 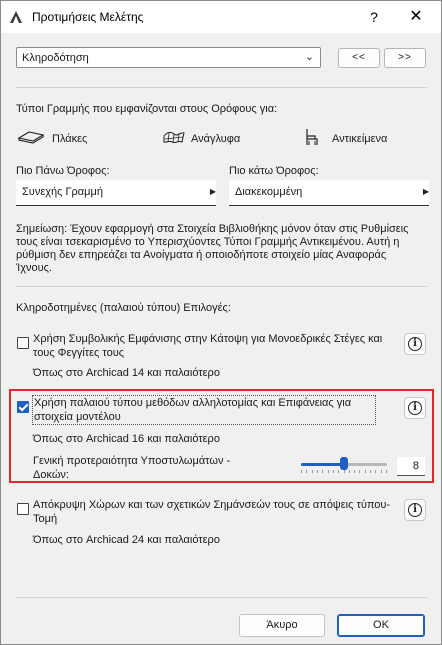 What do you see at coordinates (381, 625) in the screenshot?
I see `ok-button: ΟΚ` at bounding box center [381, 625].